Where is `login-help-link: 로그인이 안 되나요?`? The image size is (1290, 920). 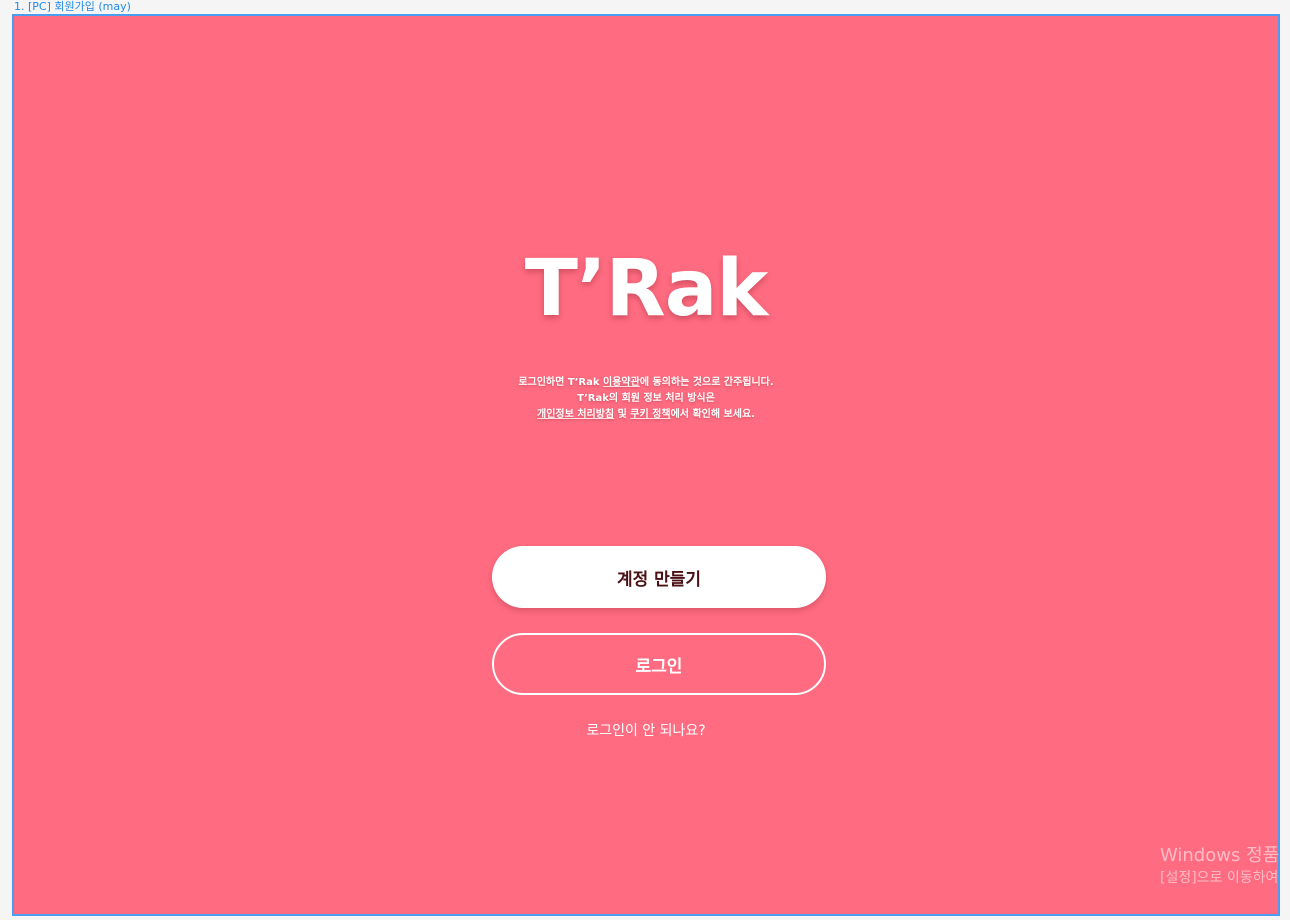
login-help-link: 로그인이 안 되나요? is located at coordinates (646, 730).